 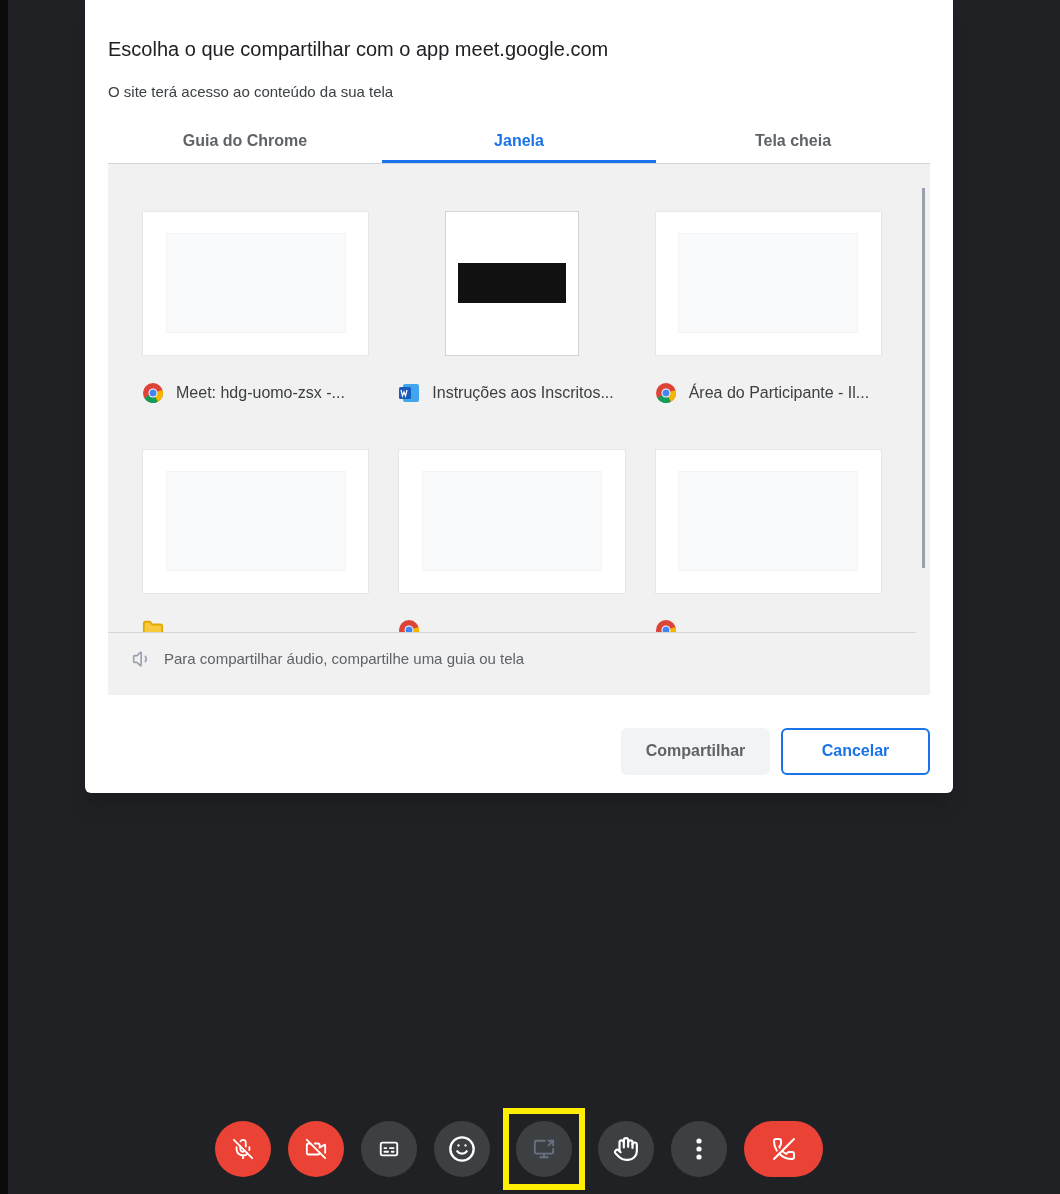 I want to click on cancel-button: Cancelar, so click(x=855, y=751).